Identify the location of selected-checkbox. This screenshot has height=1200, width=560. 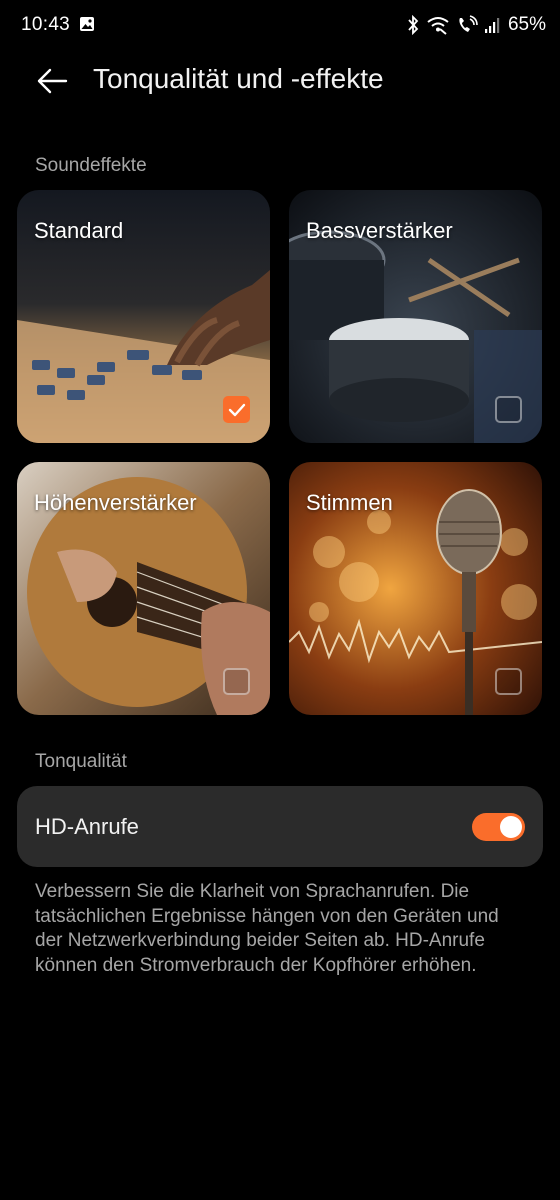
(236, 409).